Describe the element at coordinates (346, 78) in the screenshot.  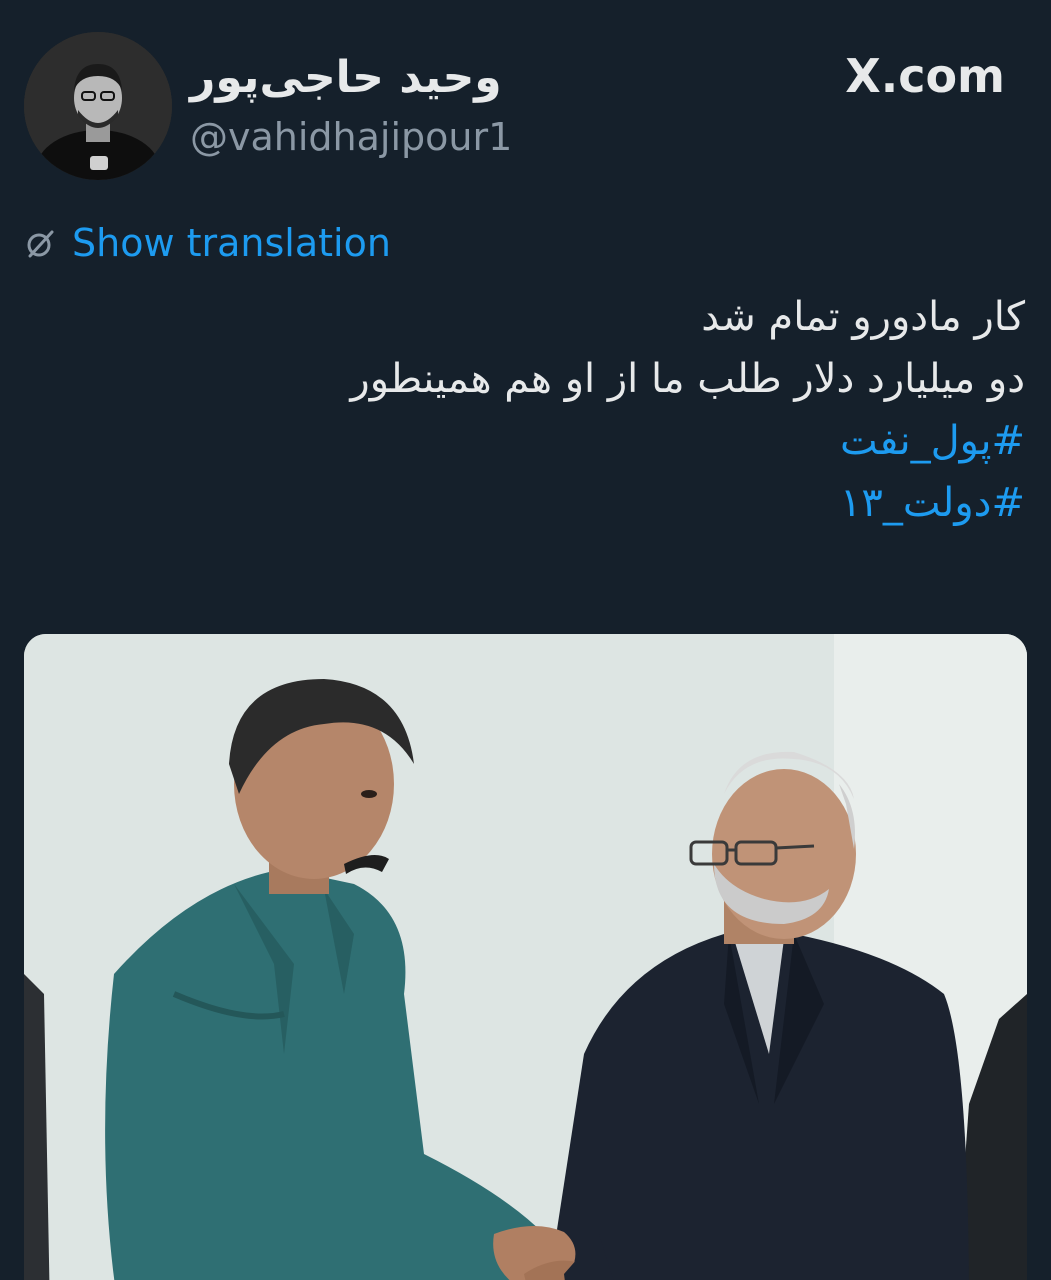
I see `author-display-name: وحید حاجی‌پور` at that location.